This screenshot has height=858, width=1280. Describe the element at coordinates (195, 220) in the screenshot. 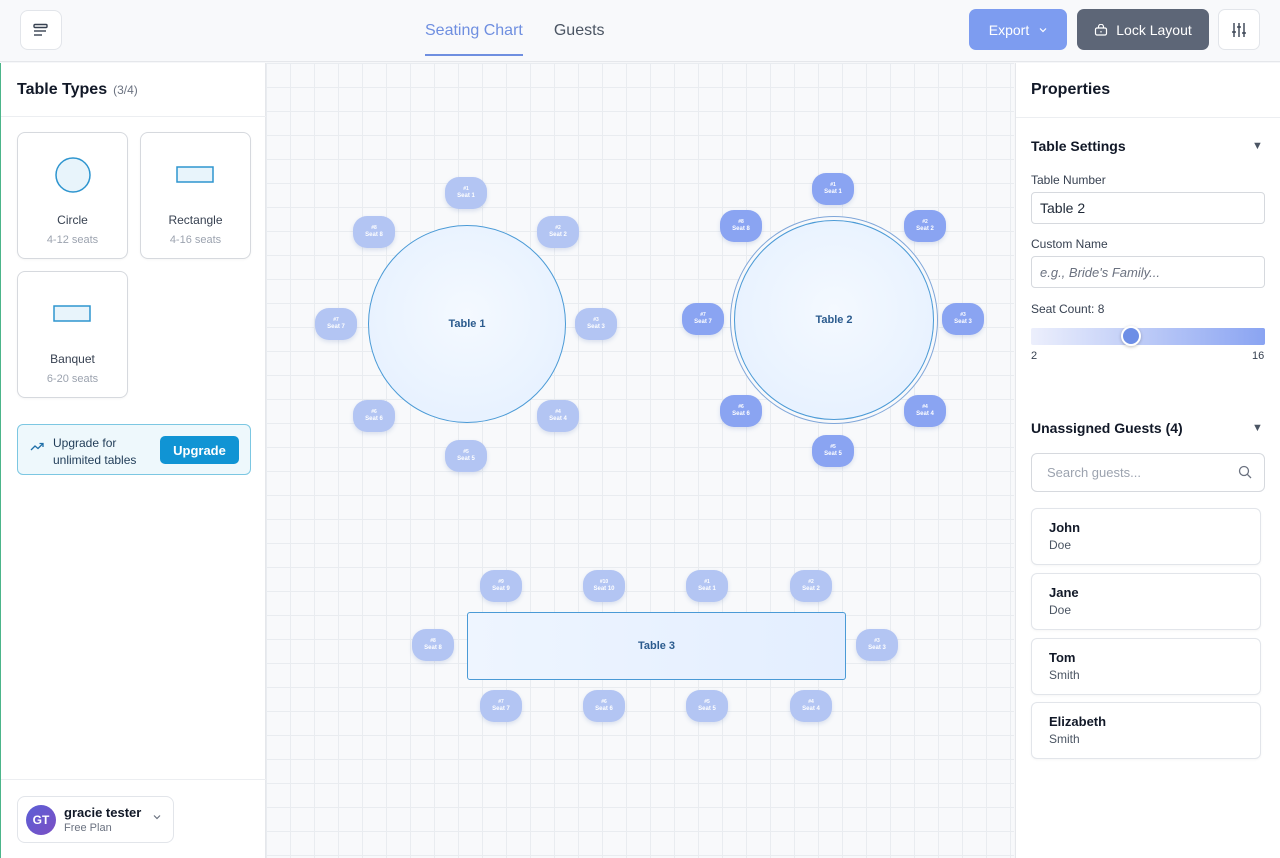

I see `table-type-name: Rectangle` at that location.